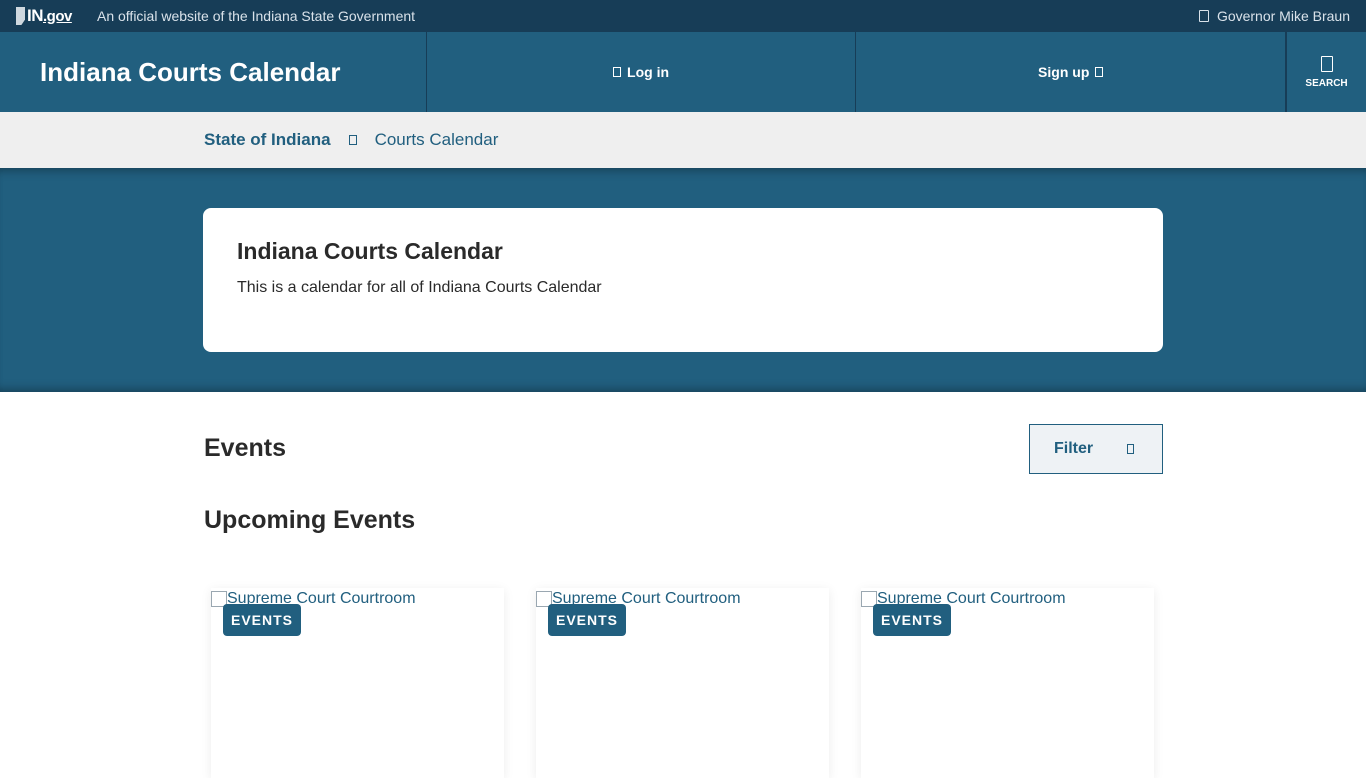 This screenshot has width=1366, height=778. What do you see at coordinates (57, 16) in the screenshot?
I see `logo-suffix: .gov` at bounding box center [57, 16].